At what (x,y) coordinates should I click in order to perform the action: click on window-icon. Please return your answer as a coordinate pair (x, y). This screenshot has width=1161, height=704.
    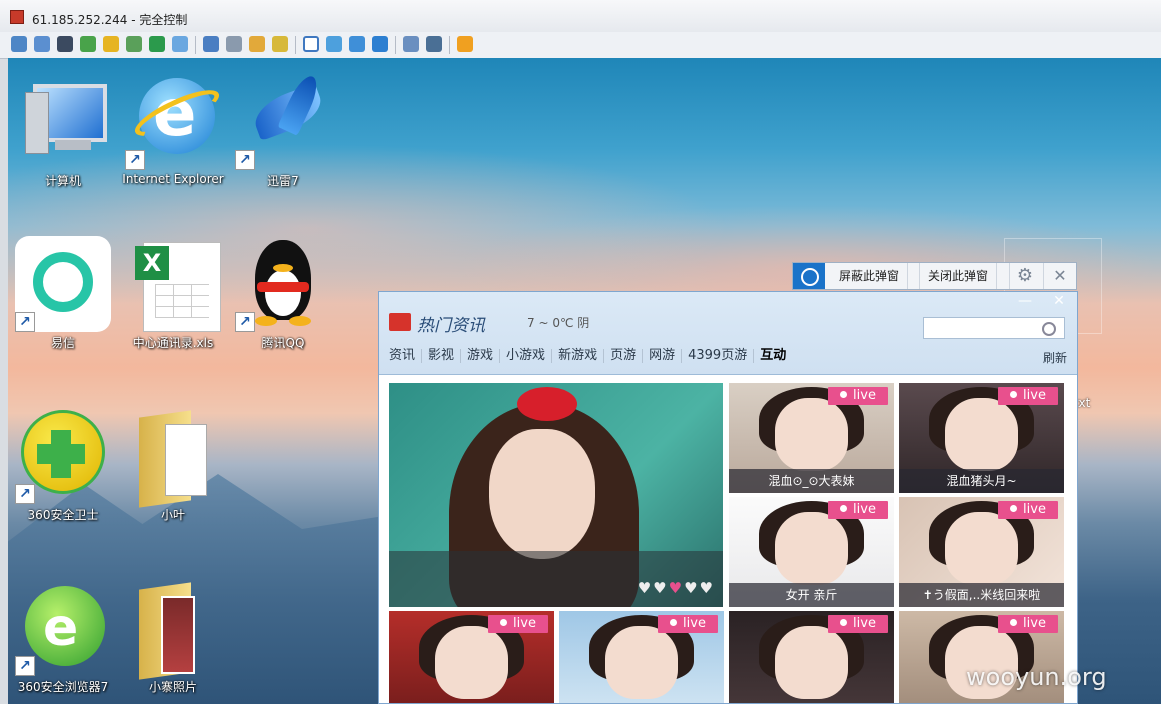
    Looking at the image, I should click on (411, 44).